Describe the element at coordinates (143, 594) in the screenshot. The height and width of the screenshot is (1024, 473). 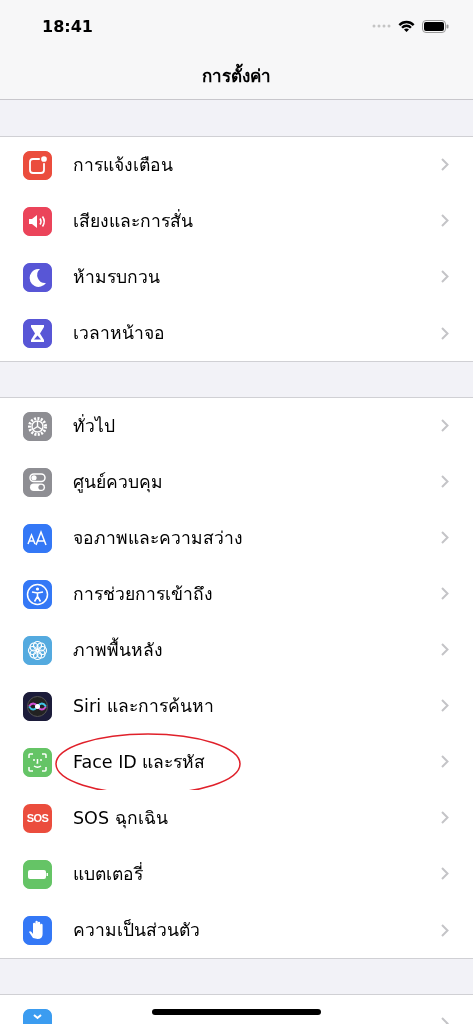
I see `row-label: การช่วยการเข้าถึง` at that location.